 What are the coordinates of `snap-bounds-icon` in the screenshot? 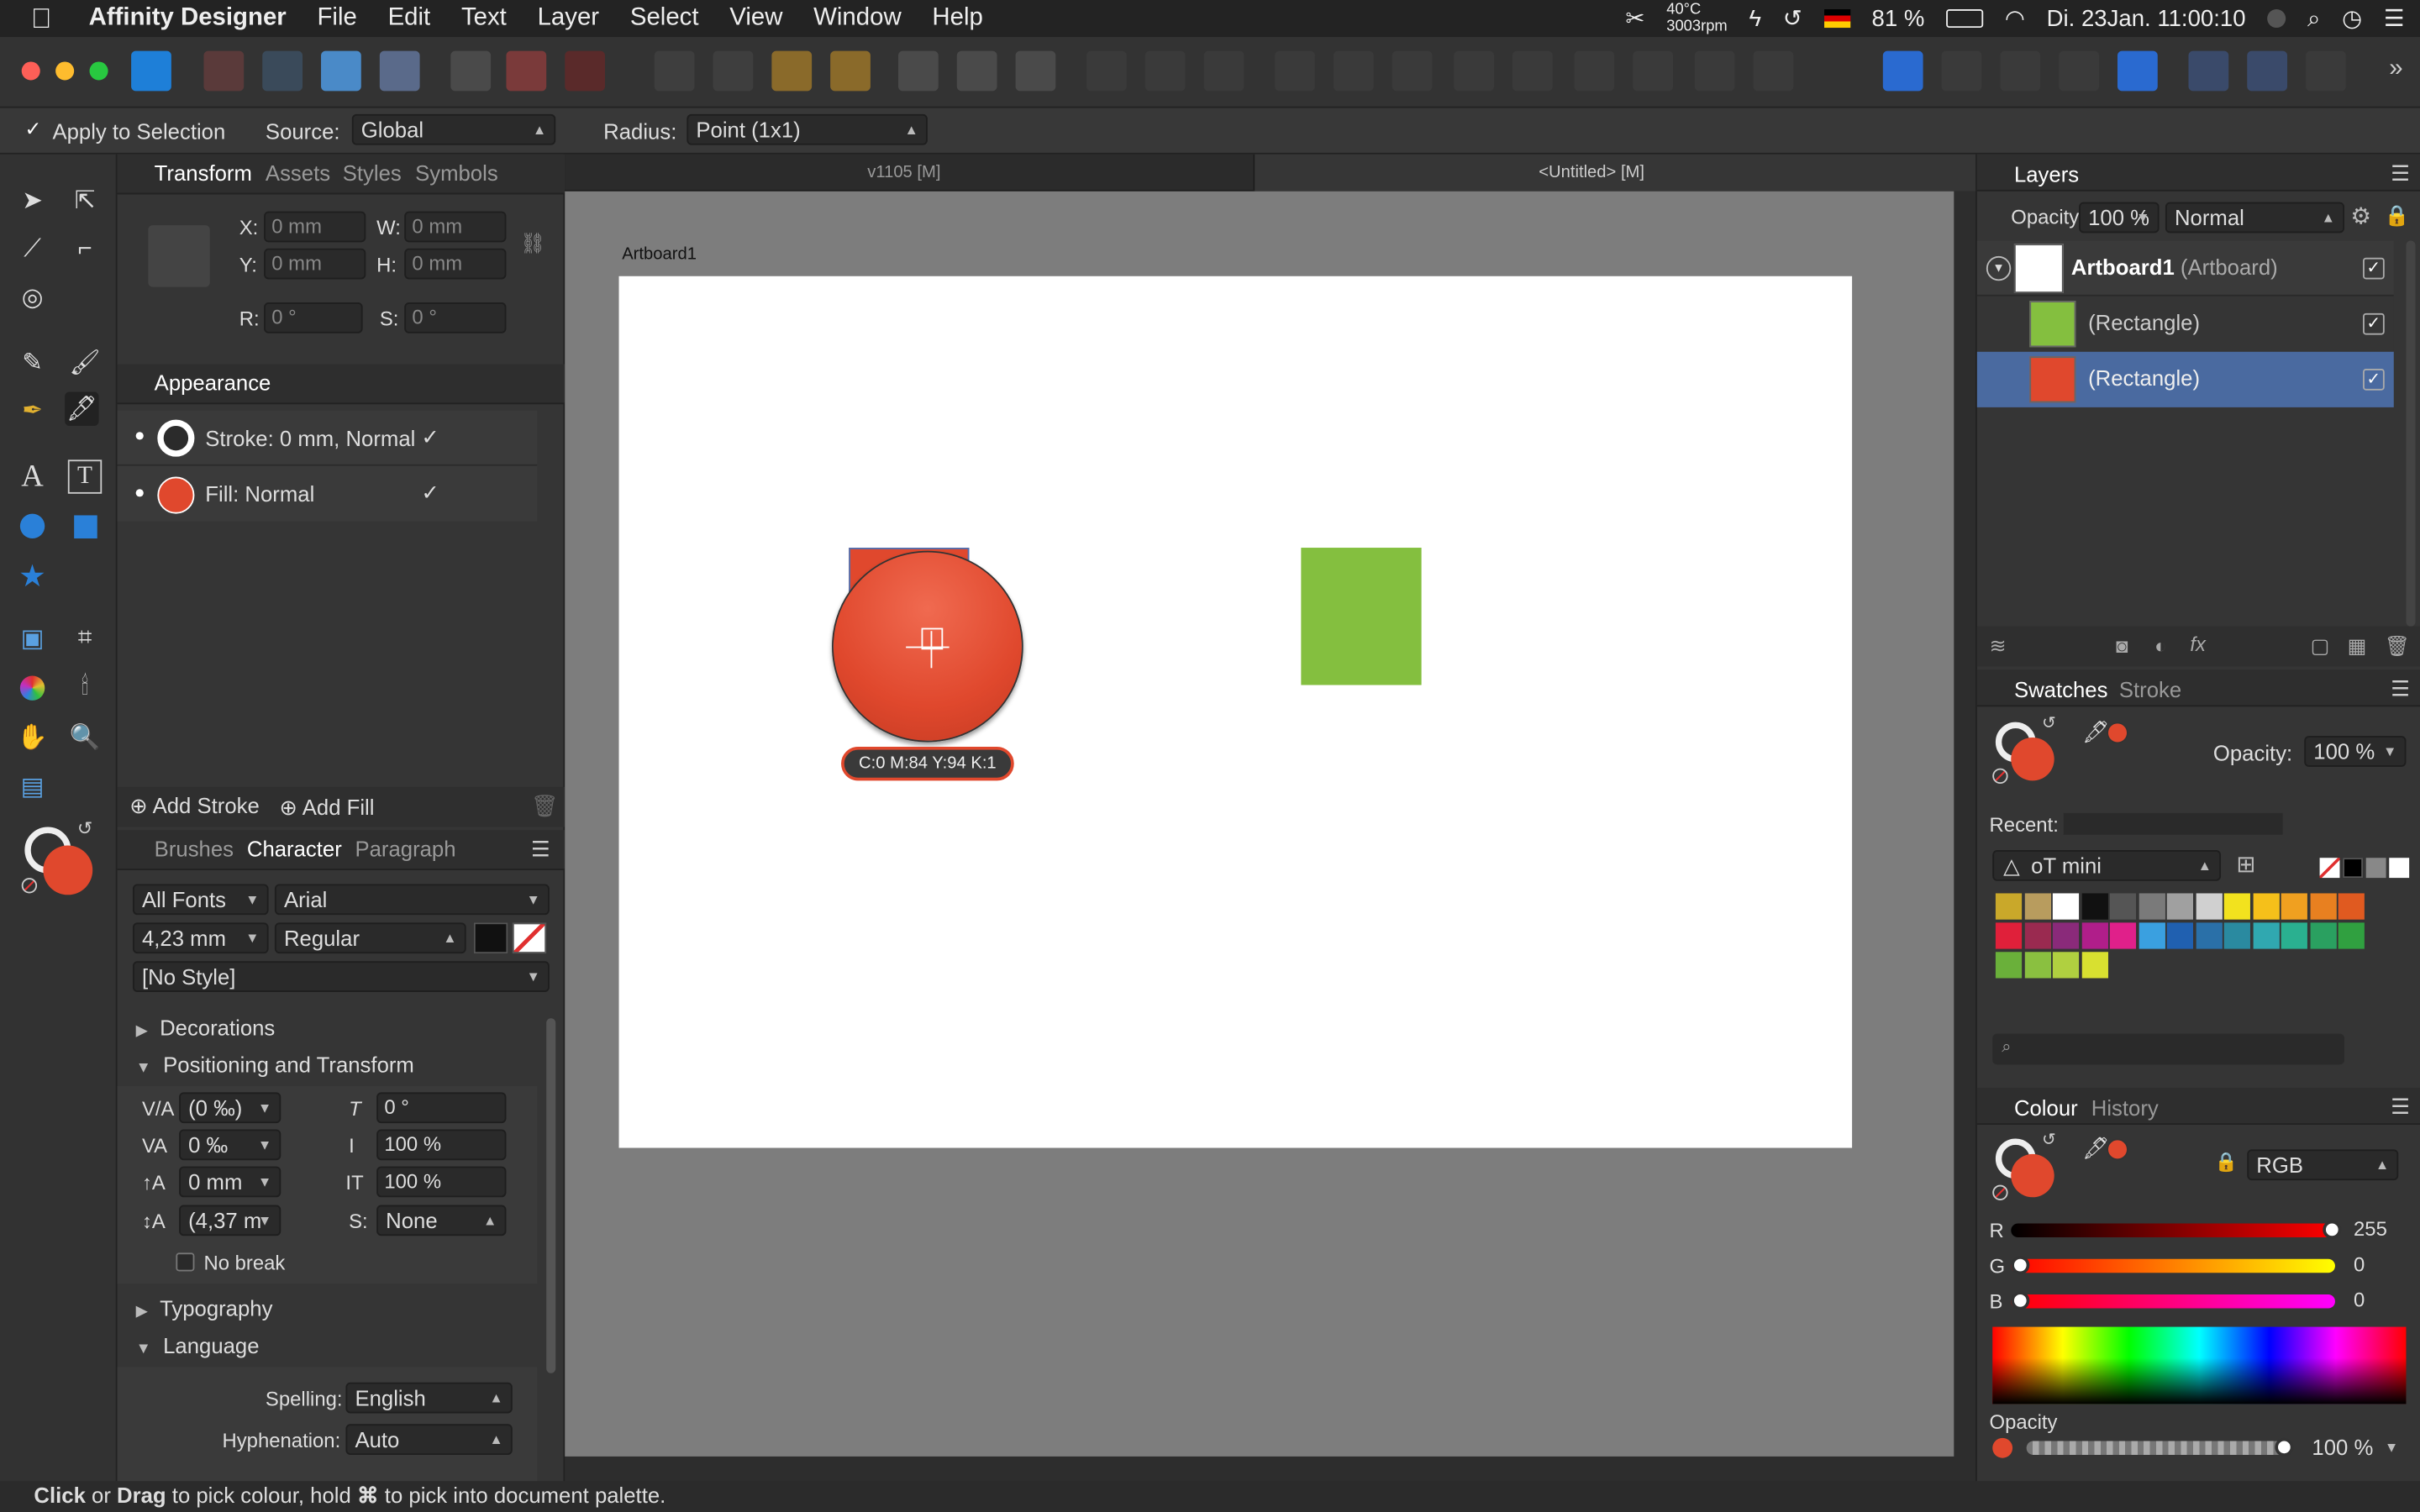 It's located at (2268, 71).